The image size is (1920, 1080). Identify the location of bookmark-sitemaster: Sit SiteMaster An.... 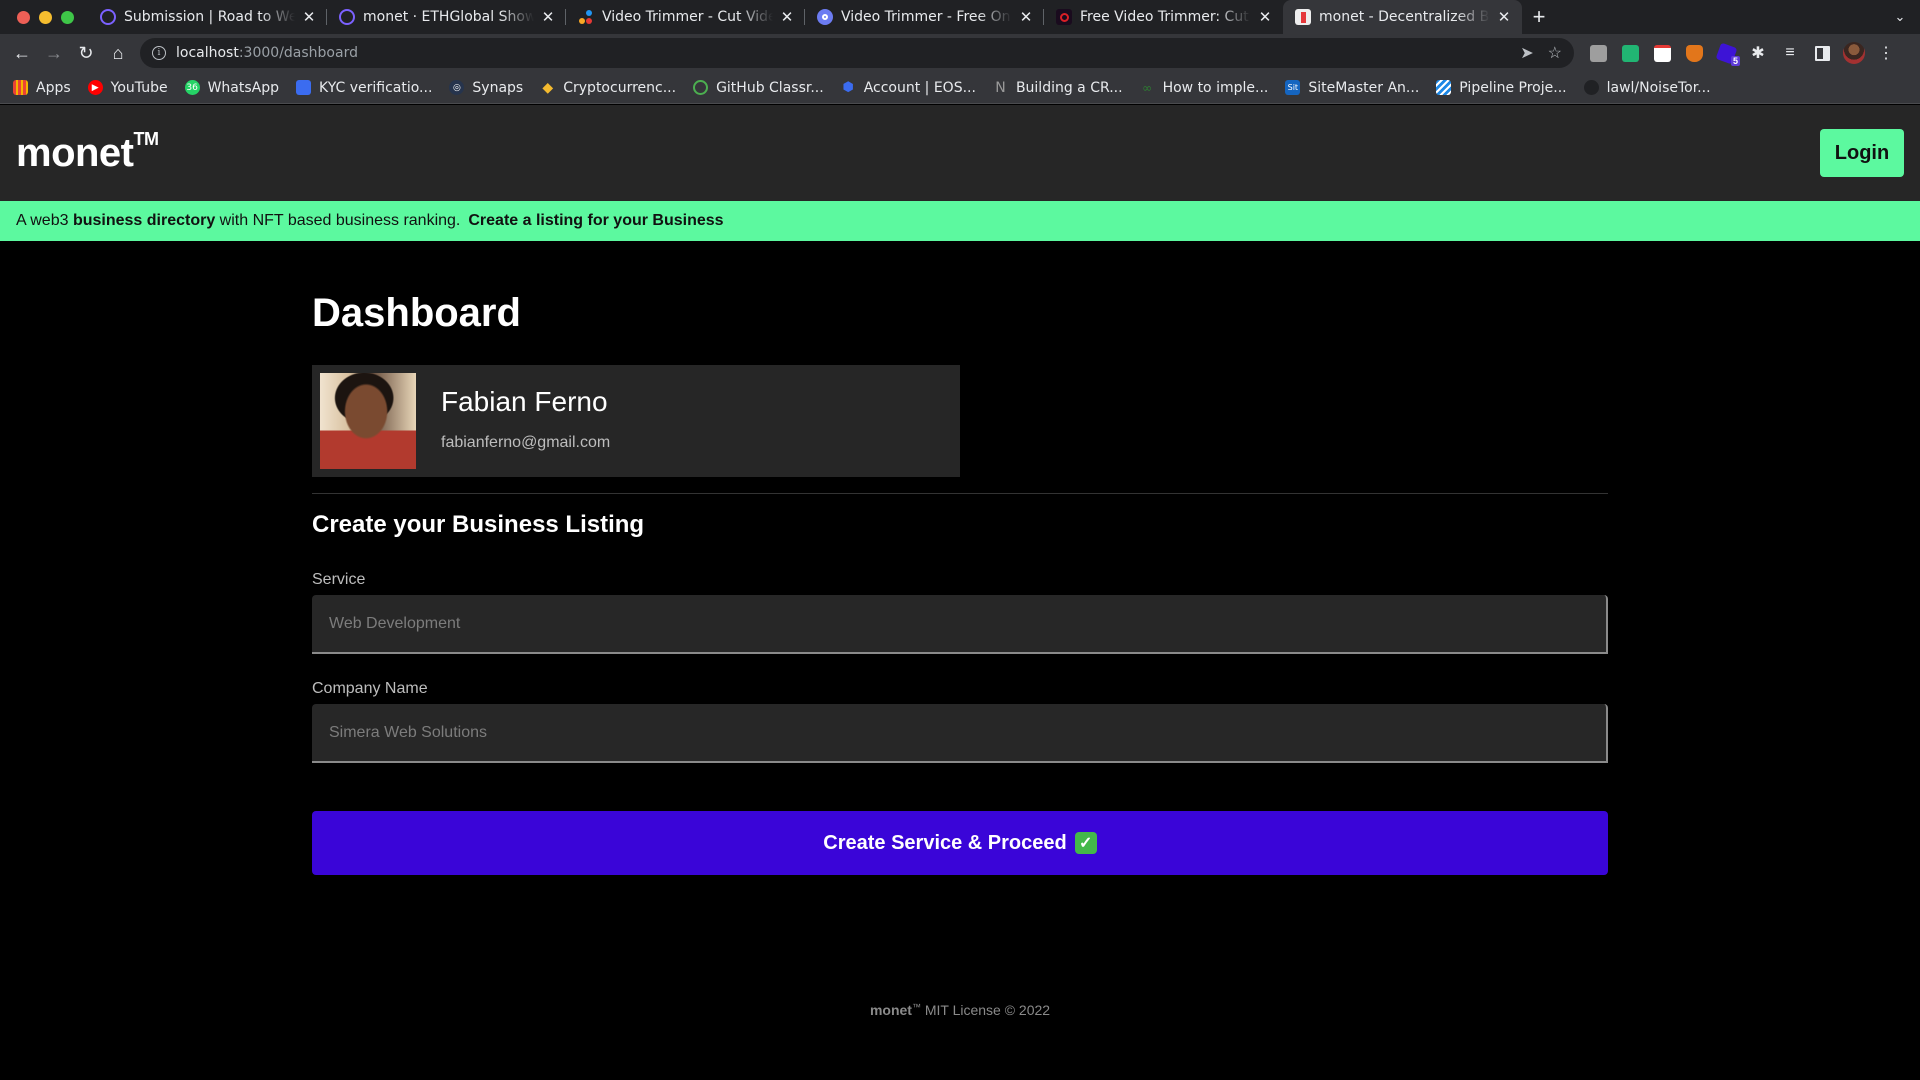
(1352, 88).